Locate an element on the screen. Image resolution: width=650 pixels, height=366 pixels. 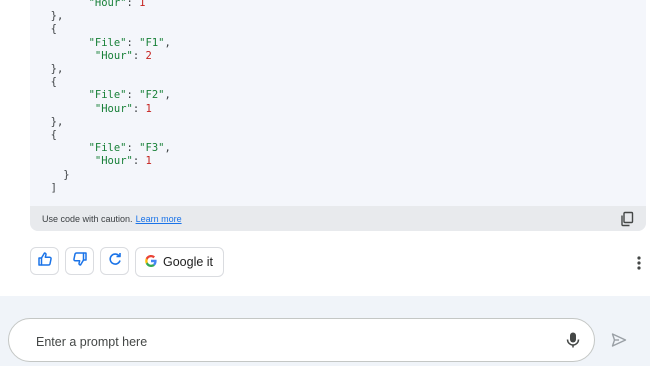
regenerate-icon is located at coordinates (115, 261).